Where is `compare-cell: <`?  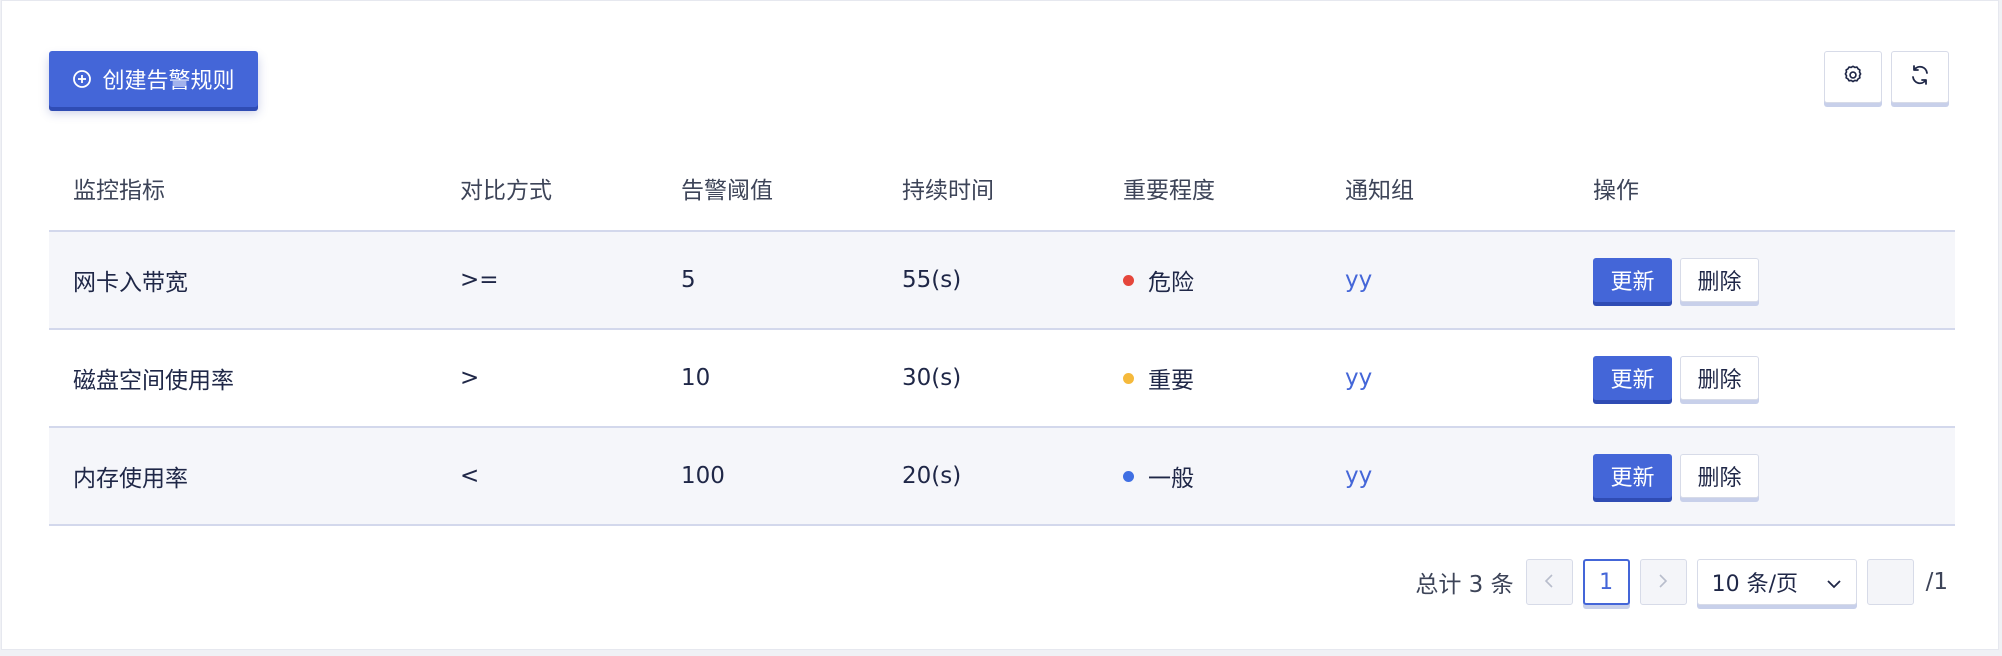
compare-cell: < is located at coordinates (470, 476).